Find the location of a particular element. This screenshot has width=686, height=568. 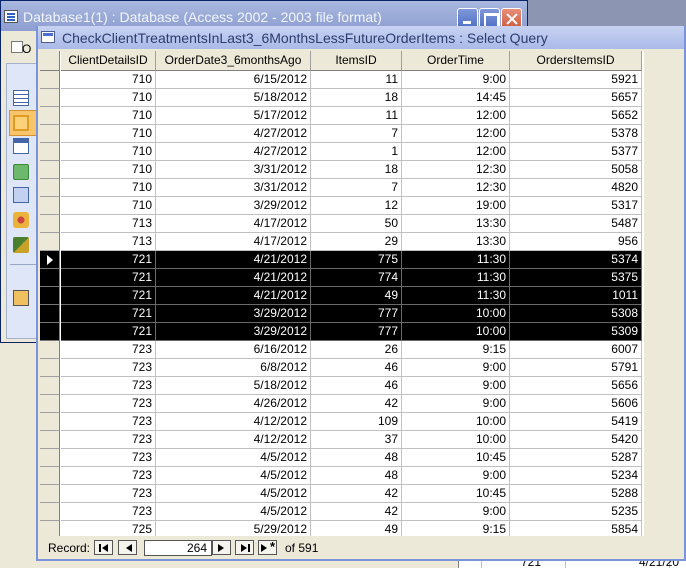

table-cell: 777 is located at coordinates (356, 332).